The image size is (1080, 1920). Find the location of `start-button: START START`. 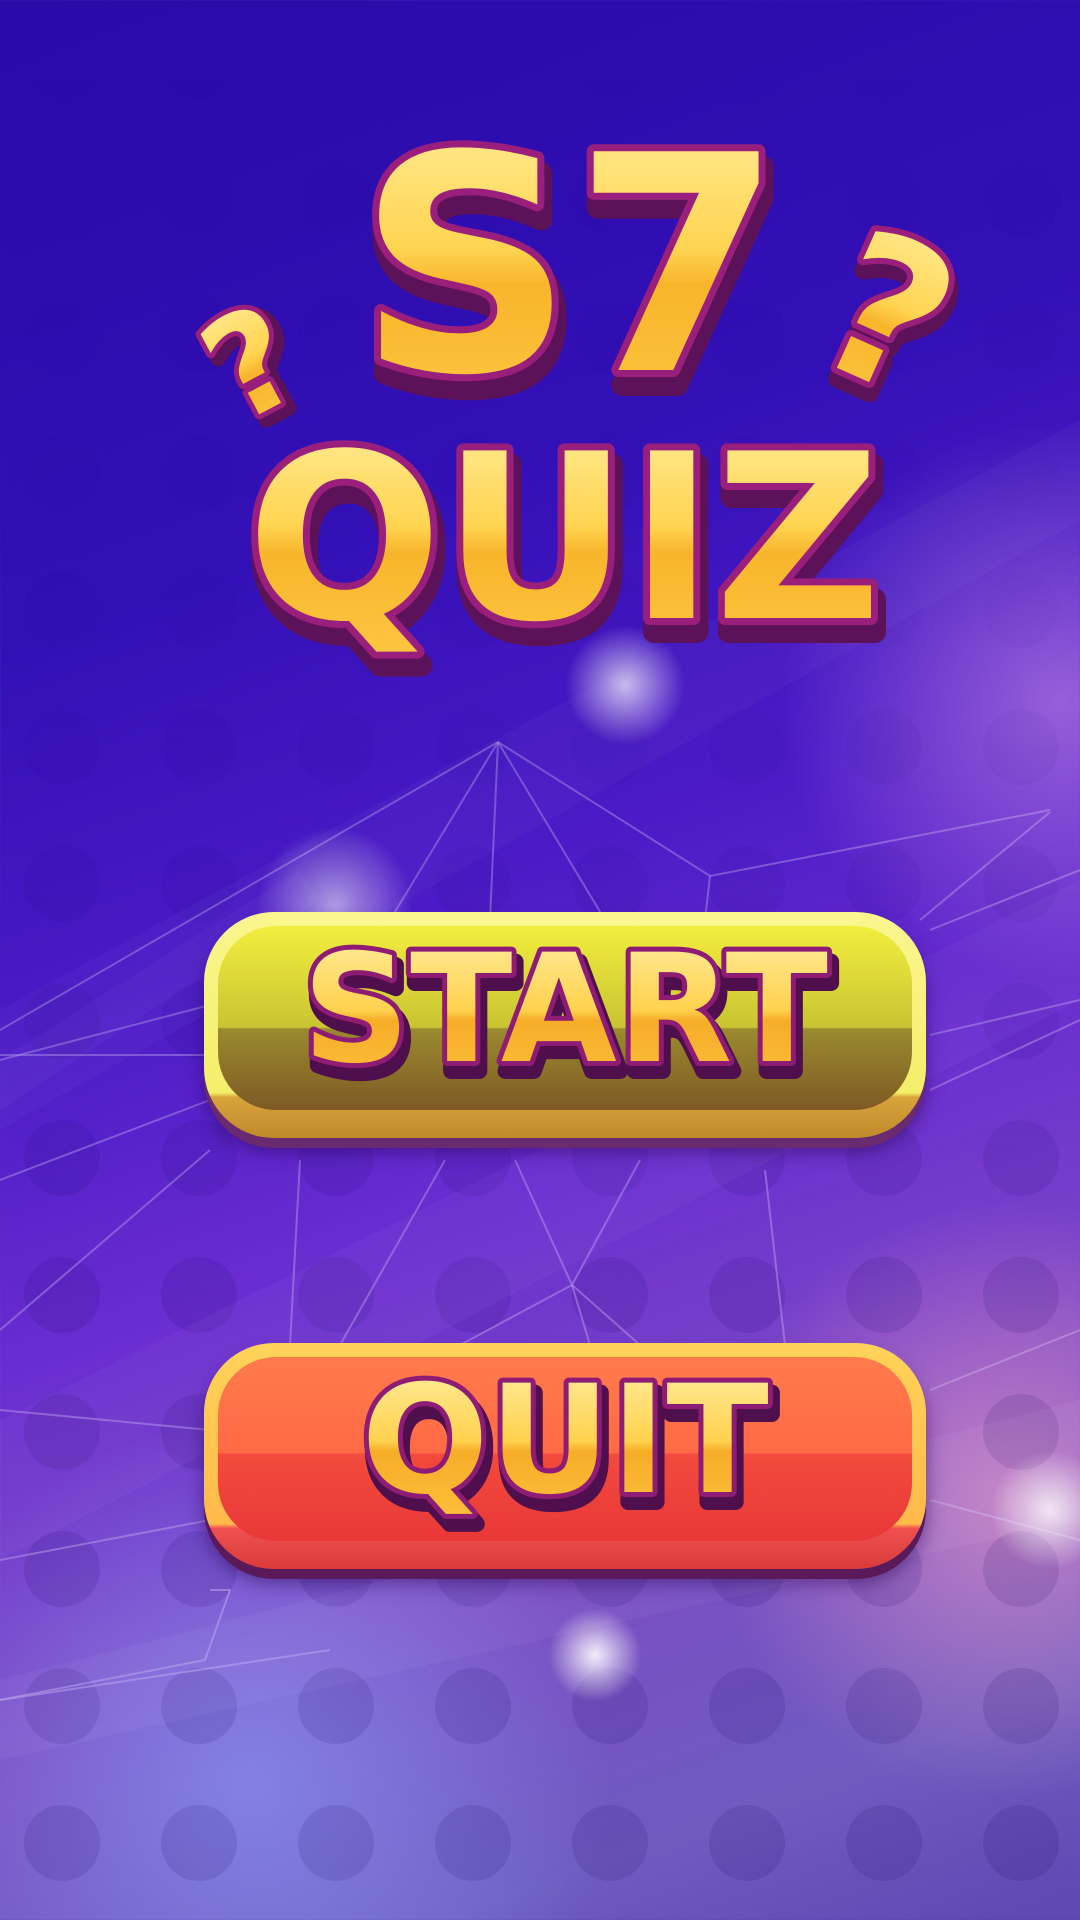

start-button: START START is located at coordinates (565, 1025).